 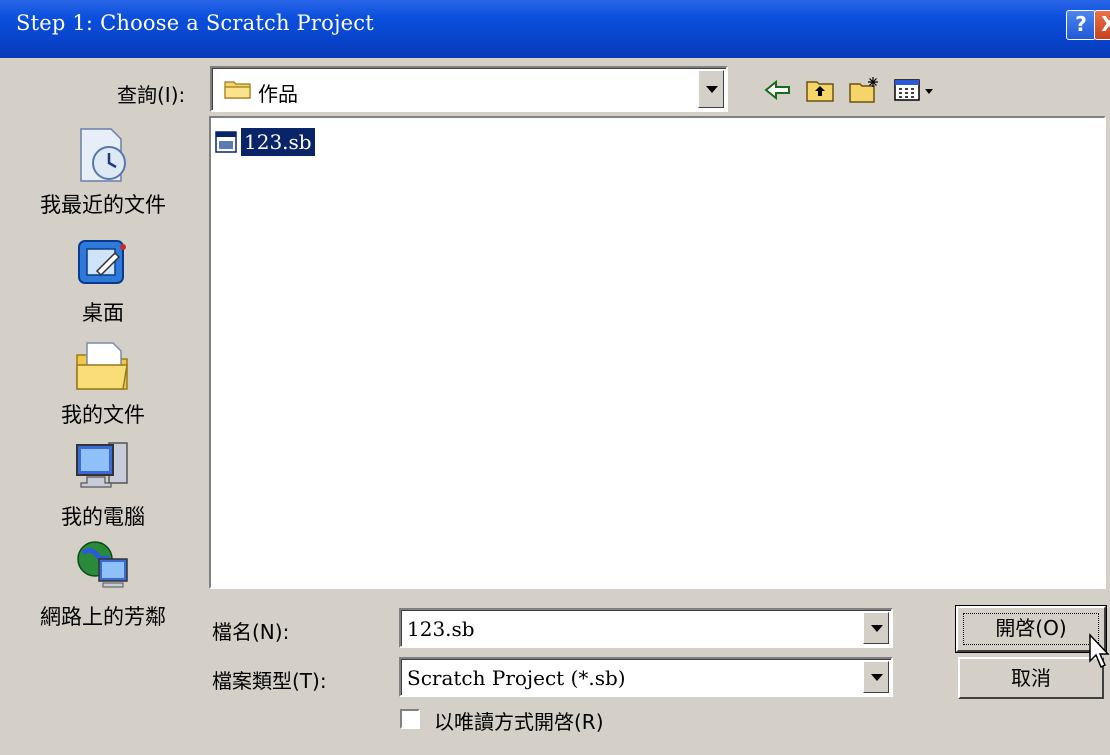 What do you see at coordinates (410, 719) in the screenshot?
I see `readonly-checkbox` at bounding box center [410, 719].